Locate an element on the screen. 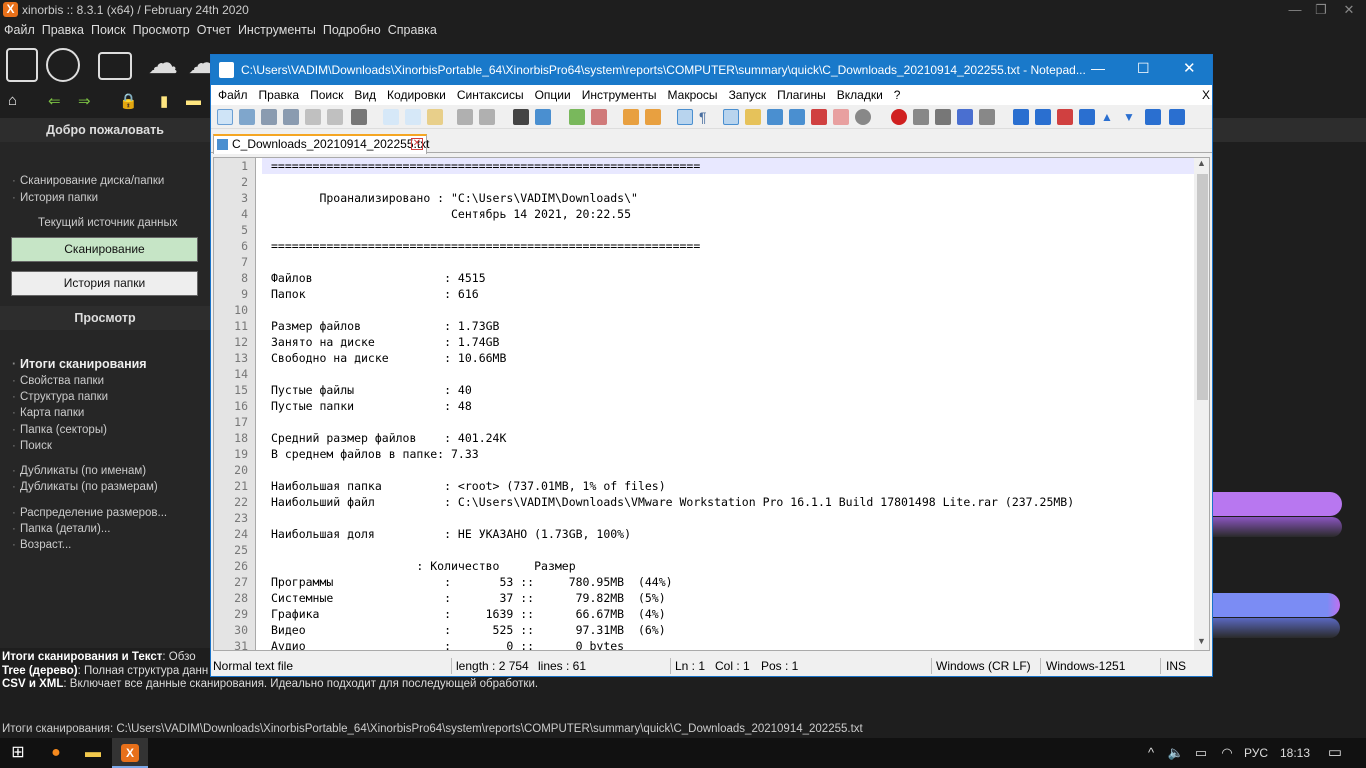 The image size is (1366, 768). code-line: Пустые папки : 48 is located at coordinates (728, 406).